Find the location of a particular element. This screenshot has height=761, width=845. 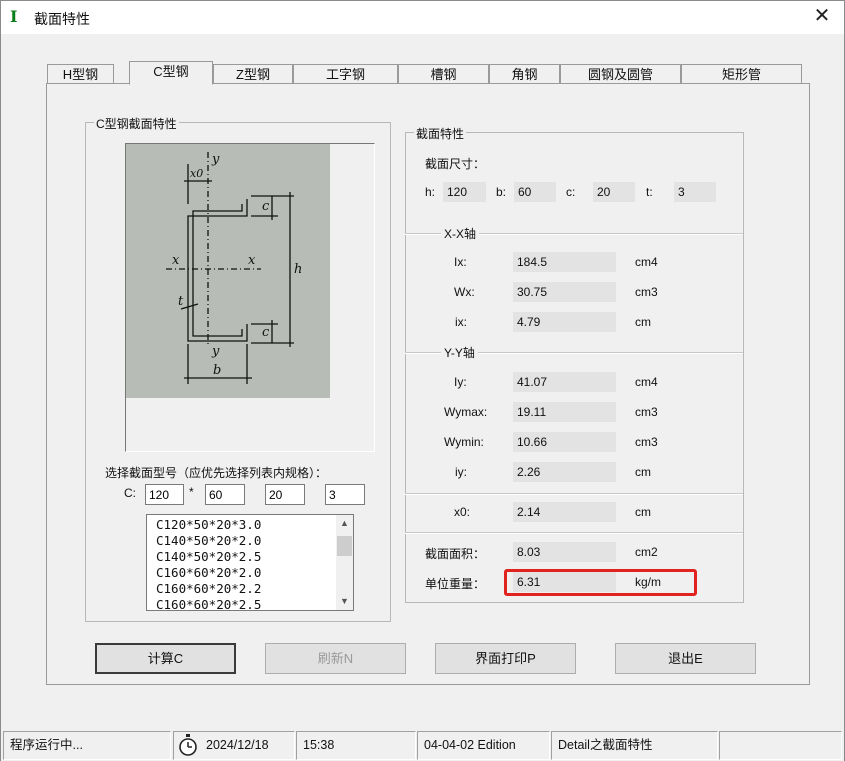

list-item: C120*50*20*3.0 is located at coordinates (208, 525).